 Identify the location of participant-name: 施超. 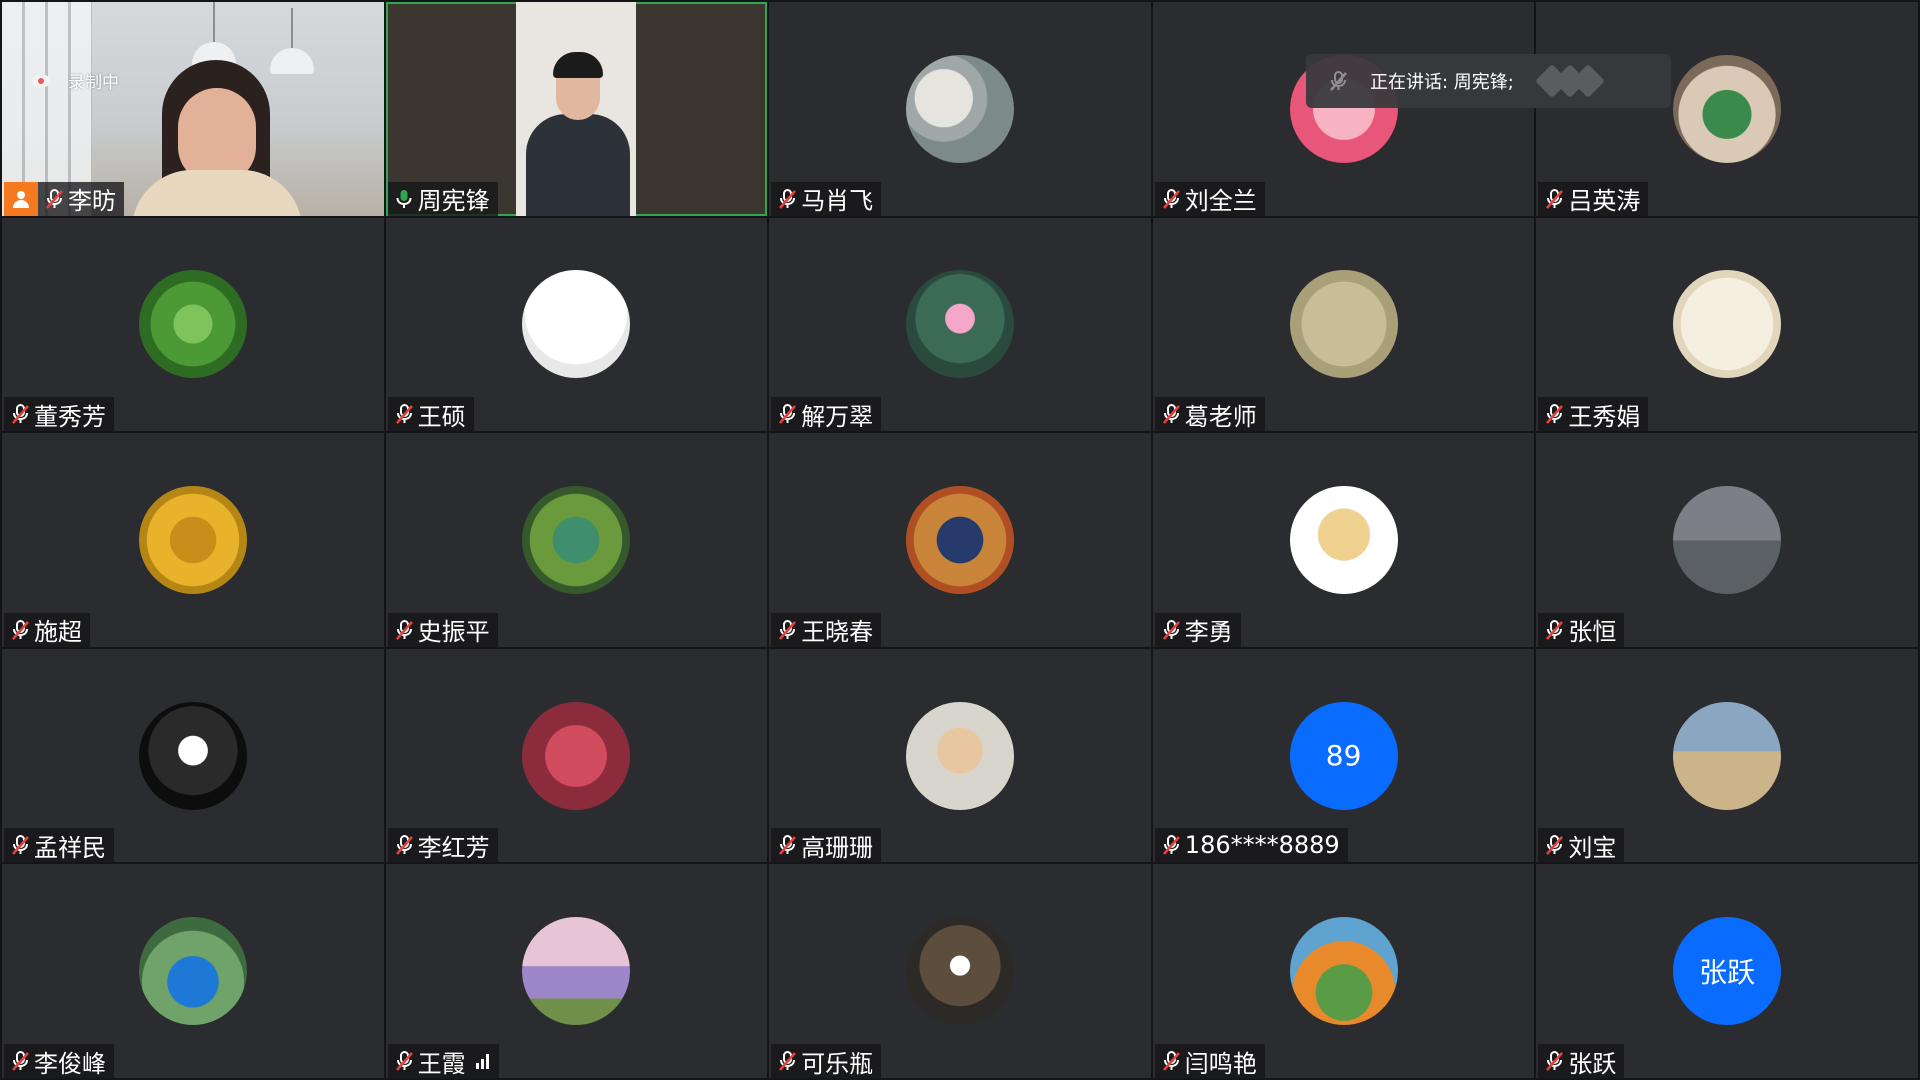
(58, 632).